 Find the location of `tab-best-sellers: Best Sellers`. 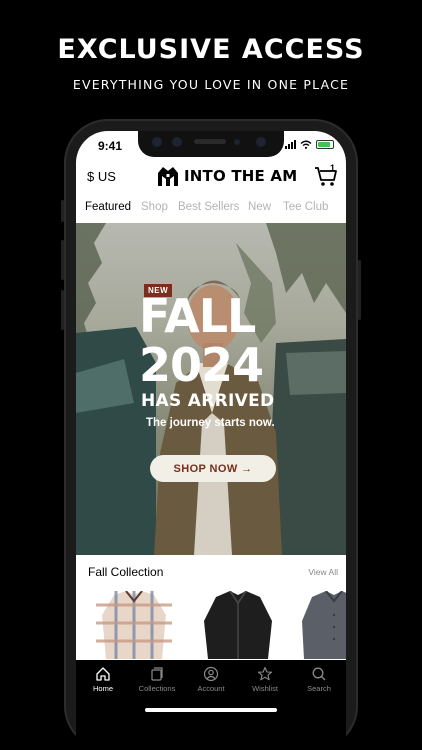

tab-best-sellers: Best Sellers is located at coordinates (208, 207).